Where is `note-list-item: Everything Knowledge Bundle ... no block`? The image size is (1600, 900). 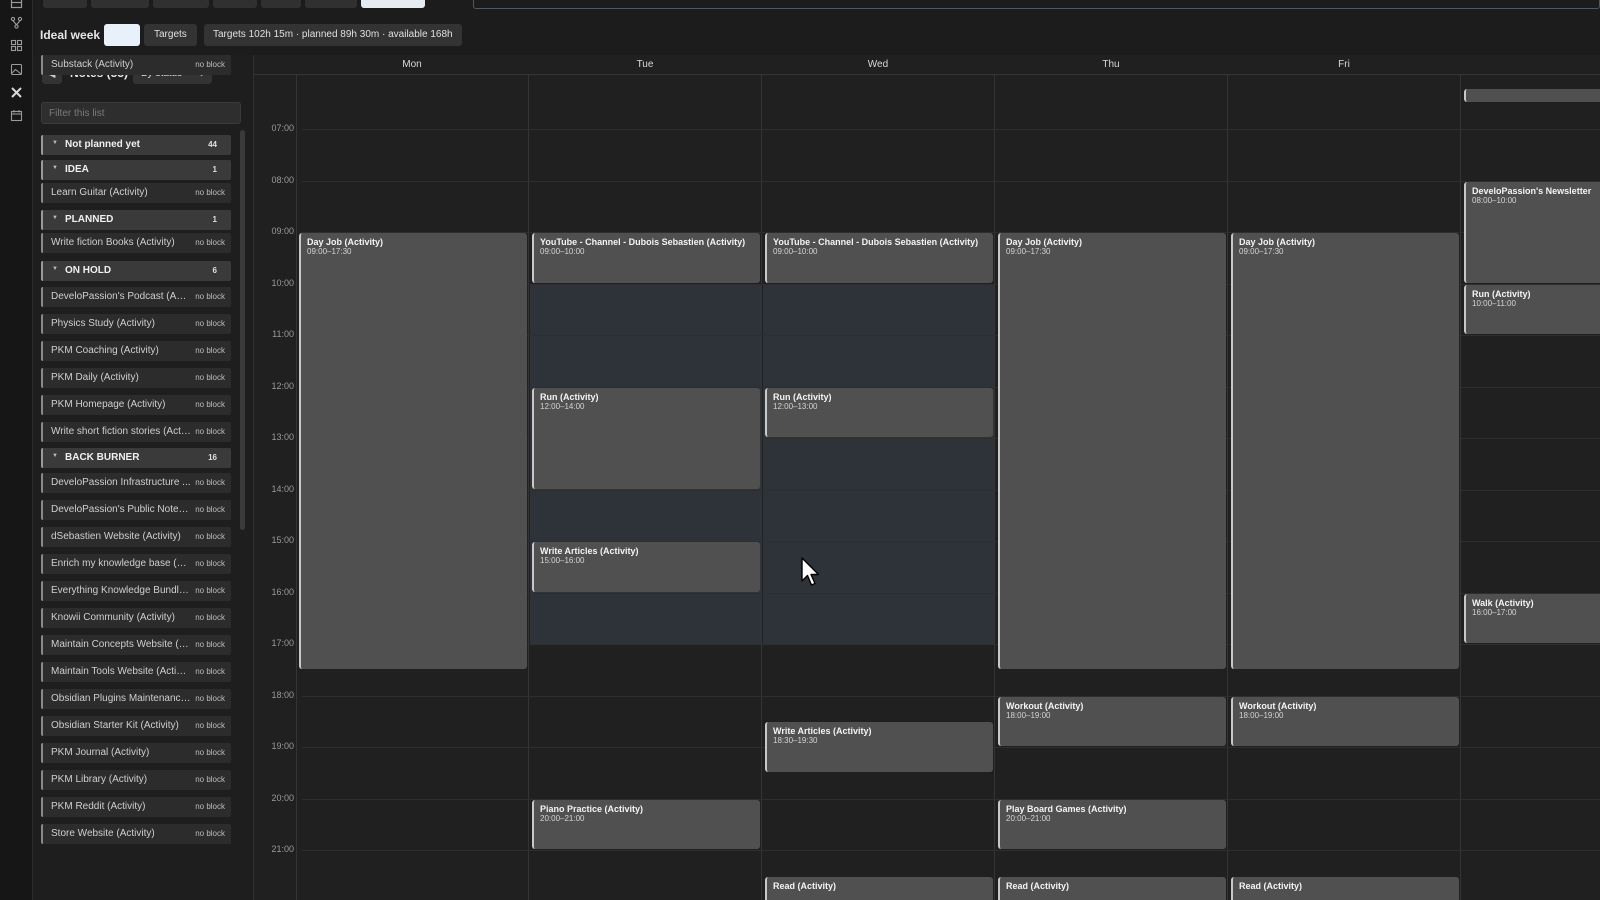 note-list-item: Everything Knowledge Bundle ... no block is located at coordinates (136, 591).